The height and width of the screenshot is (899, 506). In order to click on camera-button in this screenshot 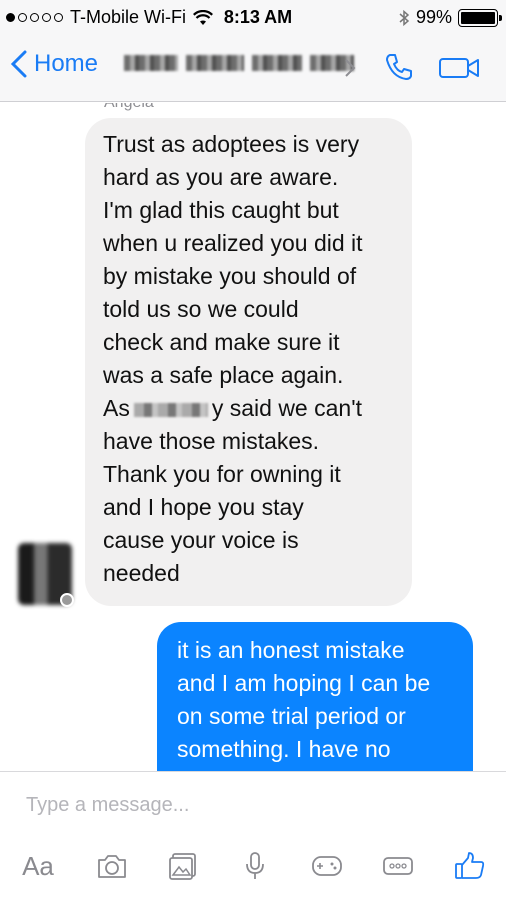, I will do `click(112, 866)`.